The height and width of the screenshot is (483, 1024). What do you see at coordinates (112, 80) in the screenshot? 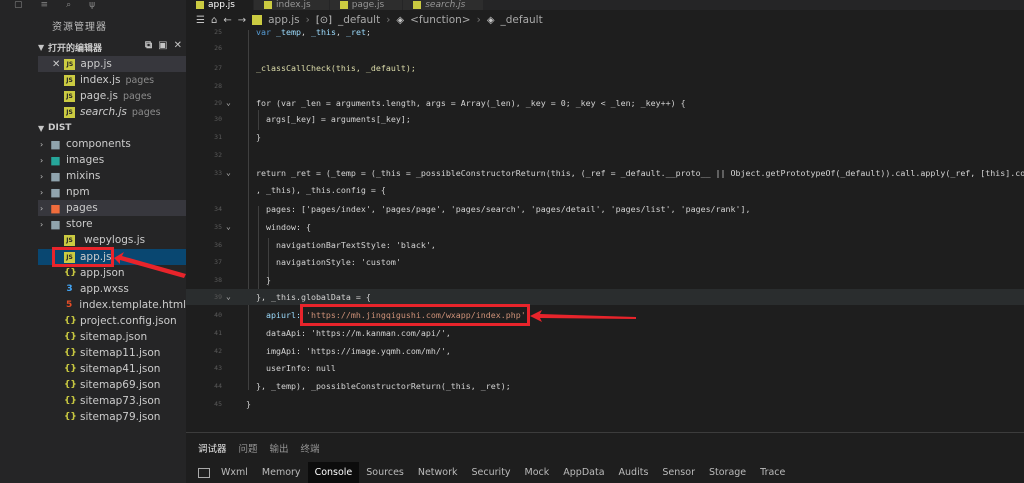
I see `open-editor-item: JS index.js pages` at bounding box center [112, 80].